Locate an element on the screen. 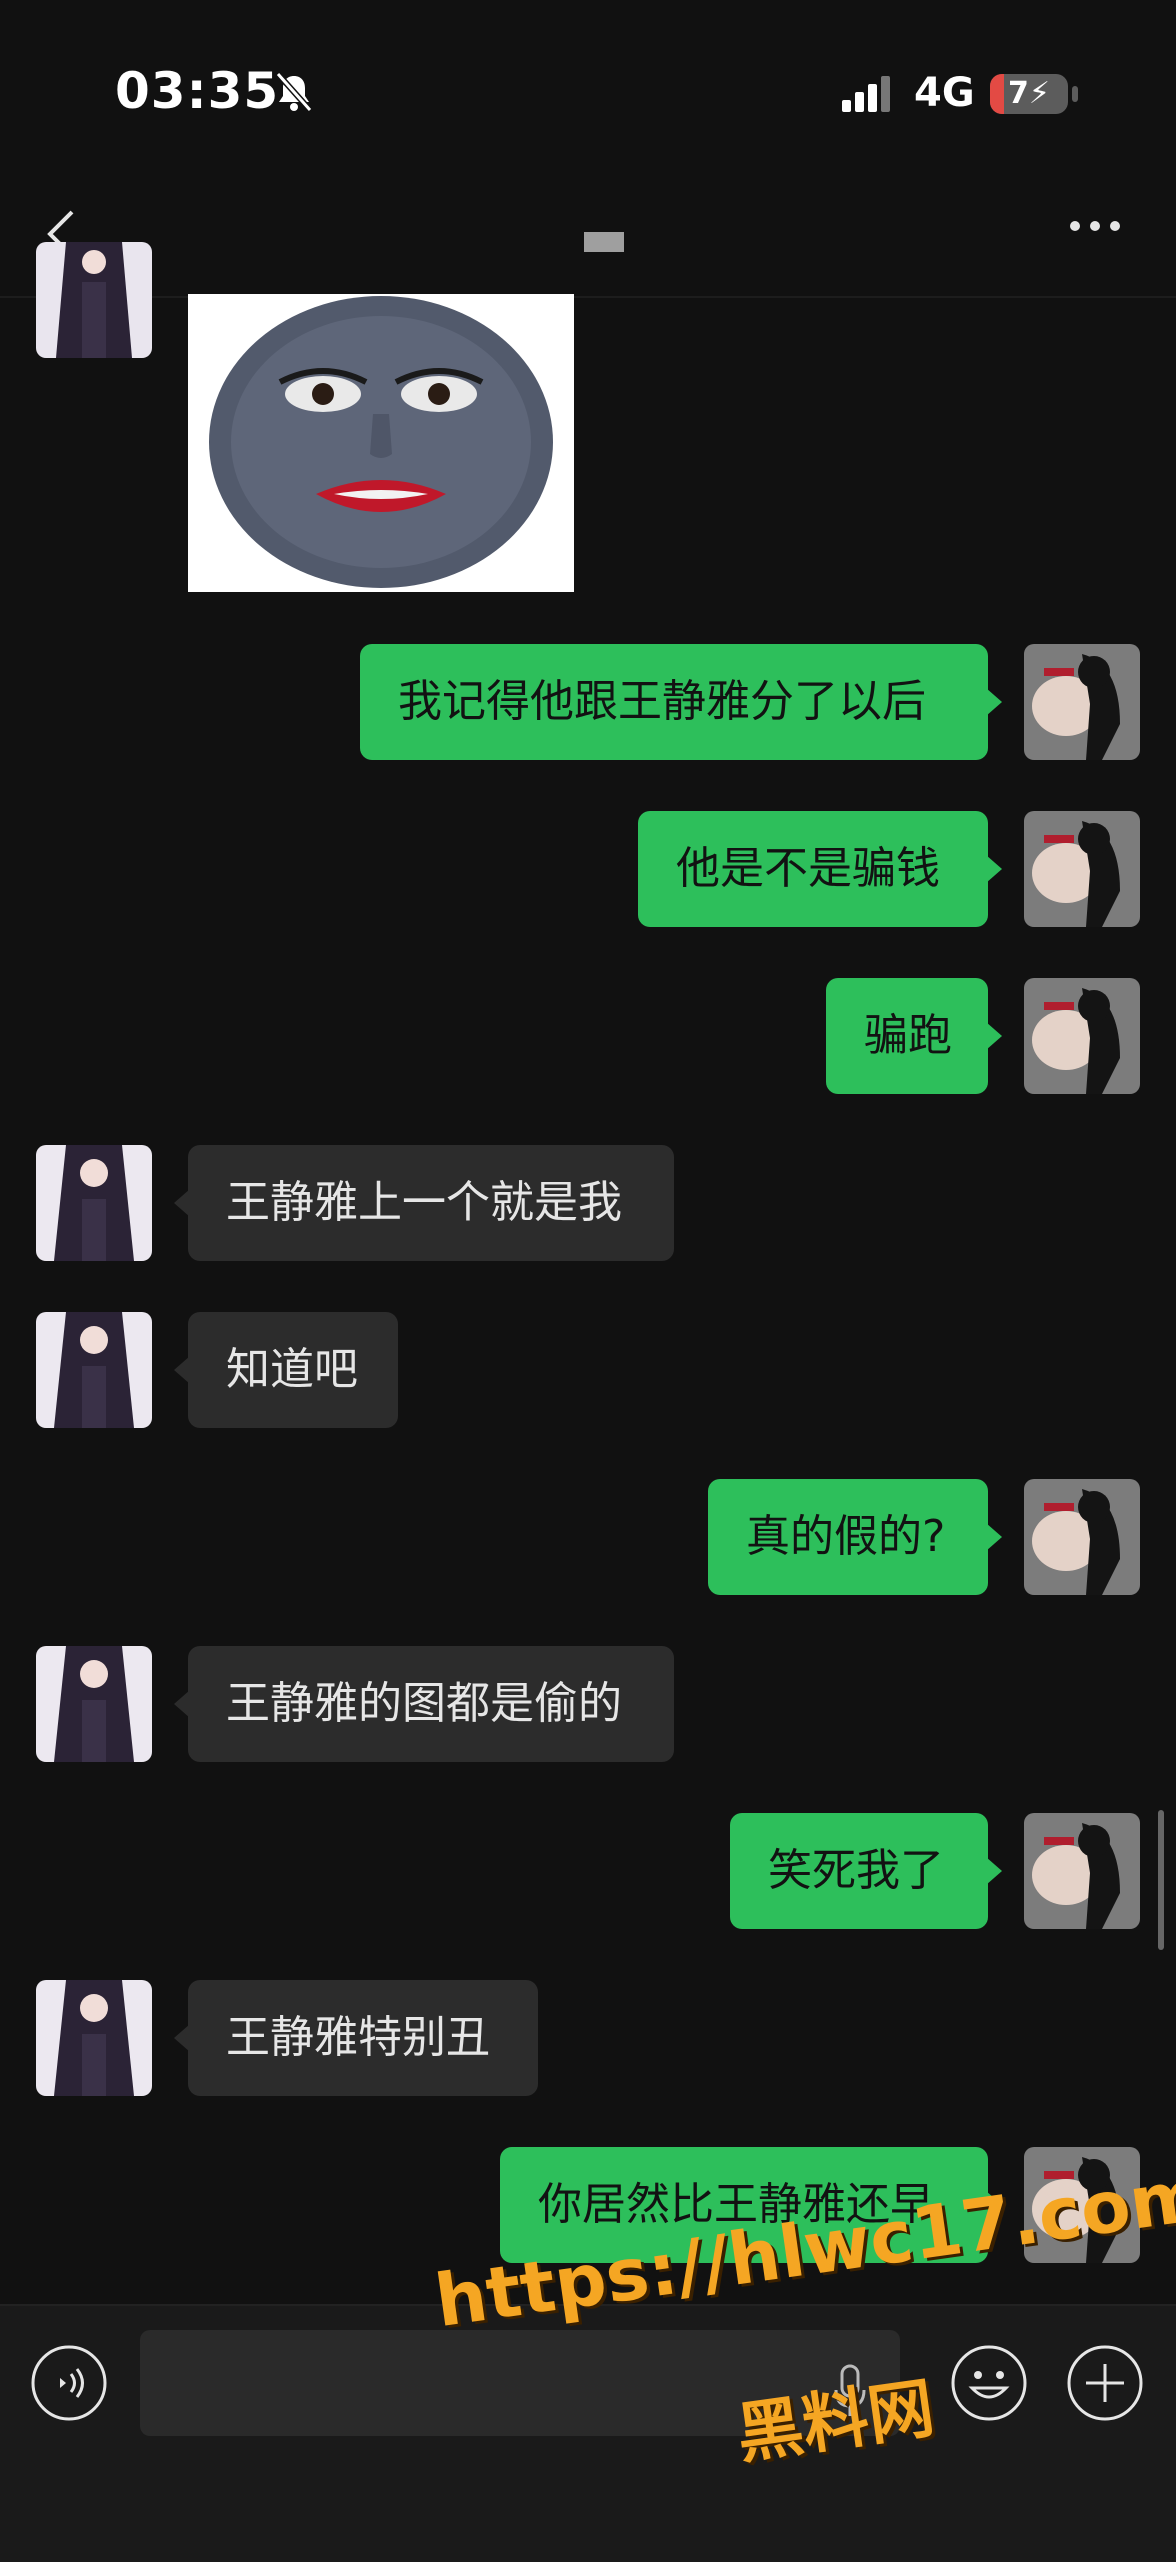 Image resolution: width=1176 pixels, height=2562 pixels. plus-icon is located at coordinates (1105, 2383).